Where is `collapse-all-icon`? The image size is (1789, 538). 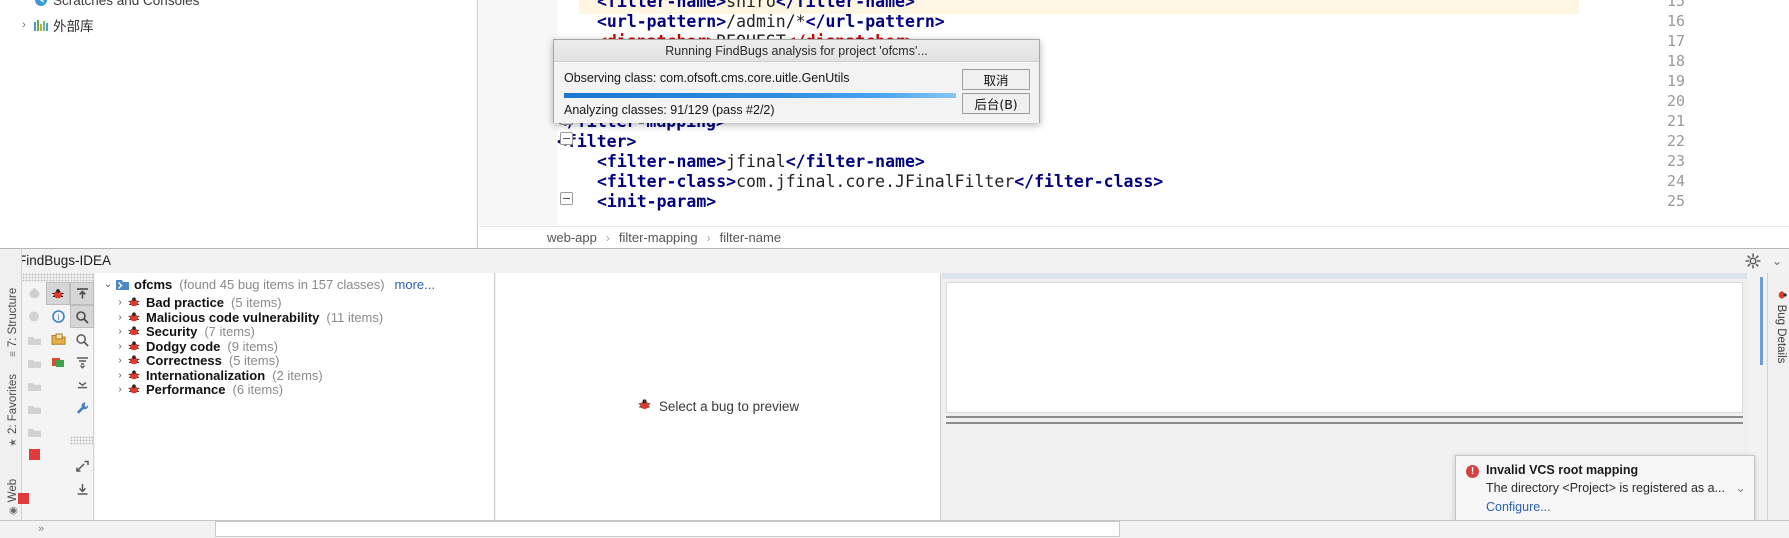 collapse-all-icon is located at coordinates (82, 385).